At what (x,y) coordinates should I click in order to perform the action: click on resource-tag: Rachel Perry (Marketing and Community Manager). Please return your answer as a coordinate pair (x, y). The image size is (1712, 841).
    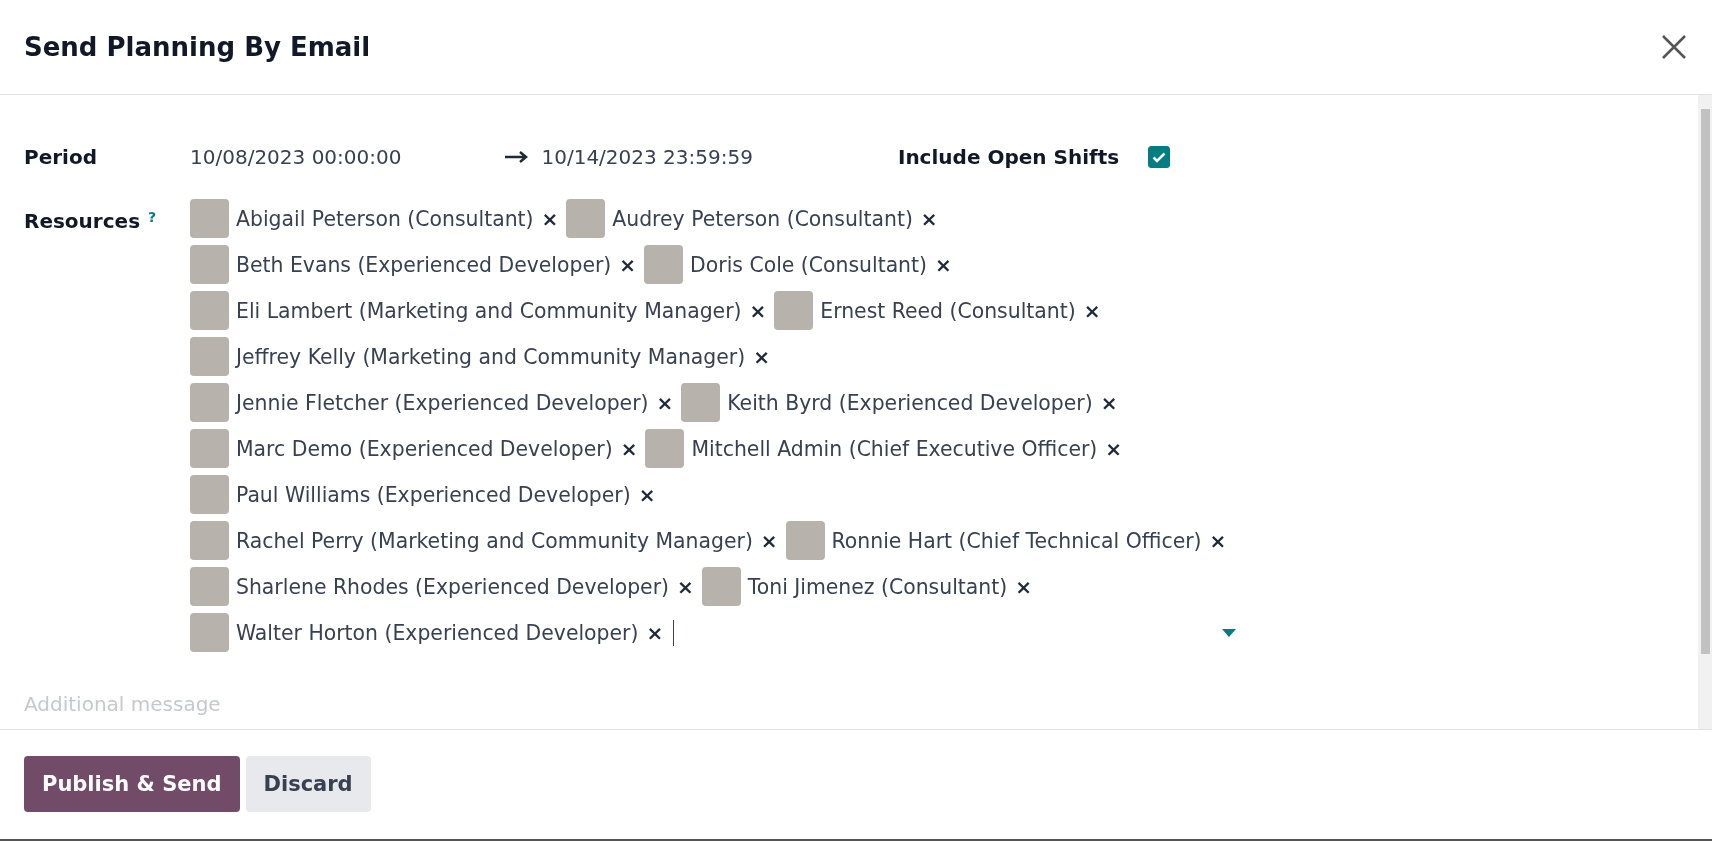
    Looking at the image, I should click on (494, 540).